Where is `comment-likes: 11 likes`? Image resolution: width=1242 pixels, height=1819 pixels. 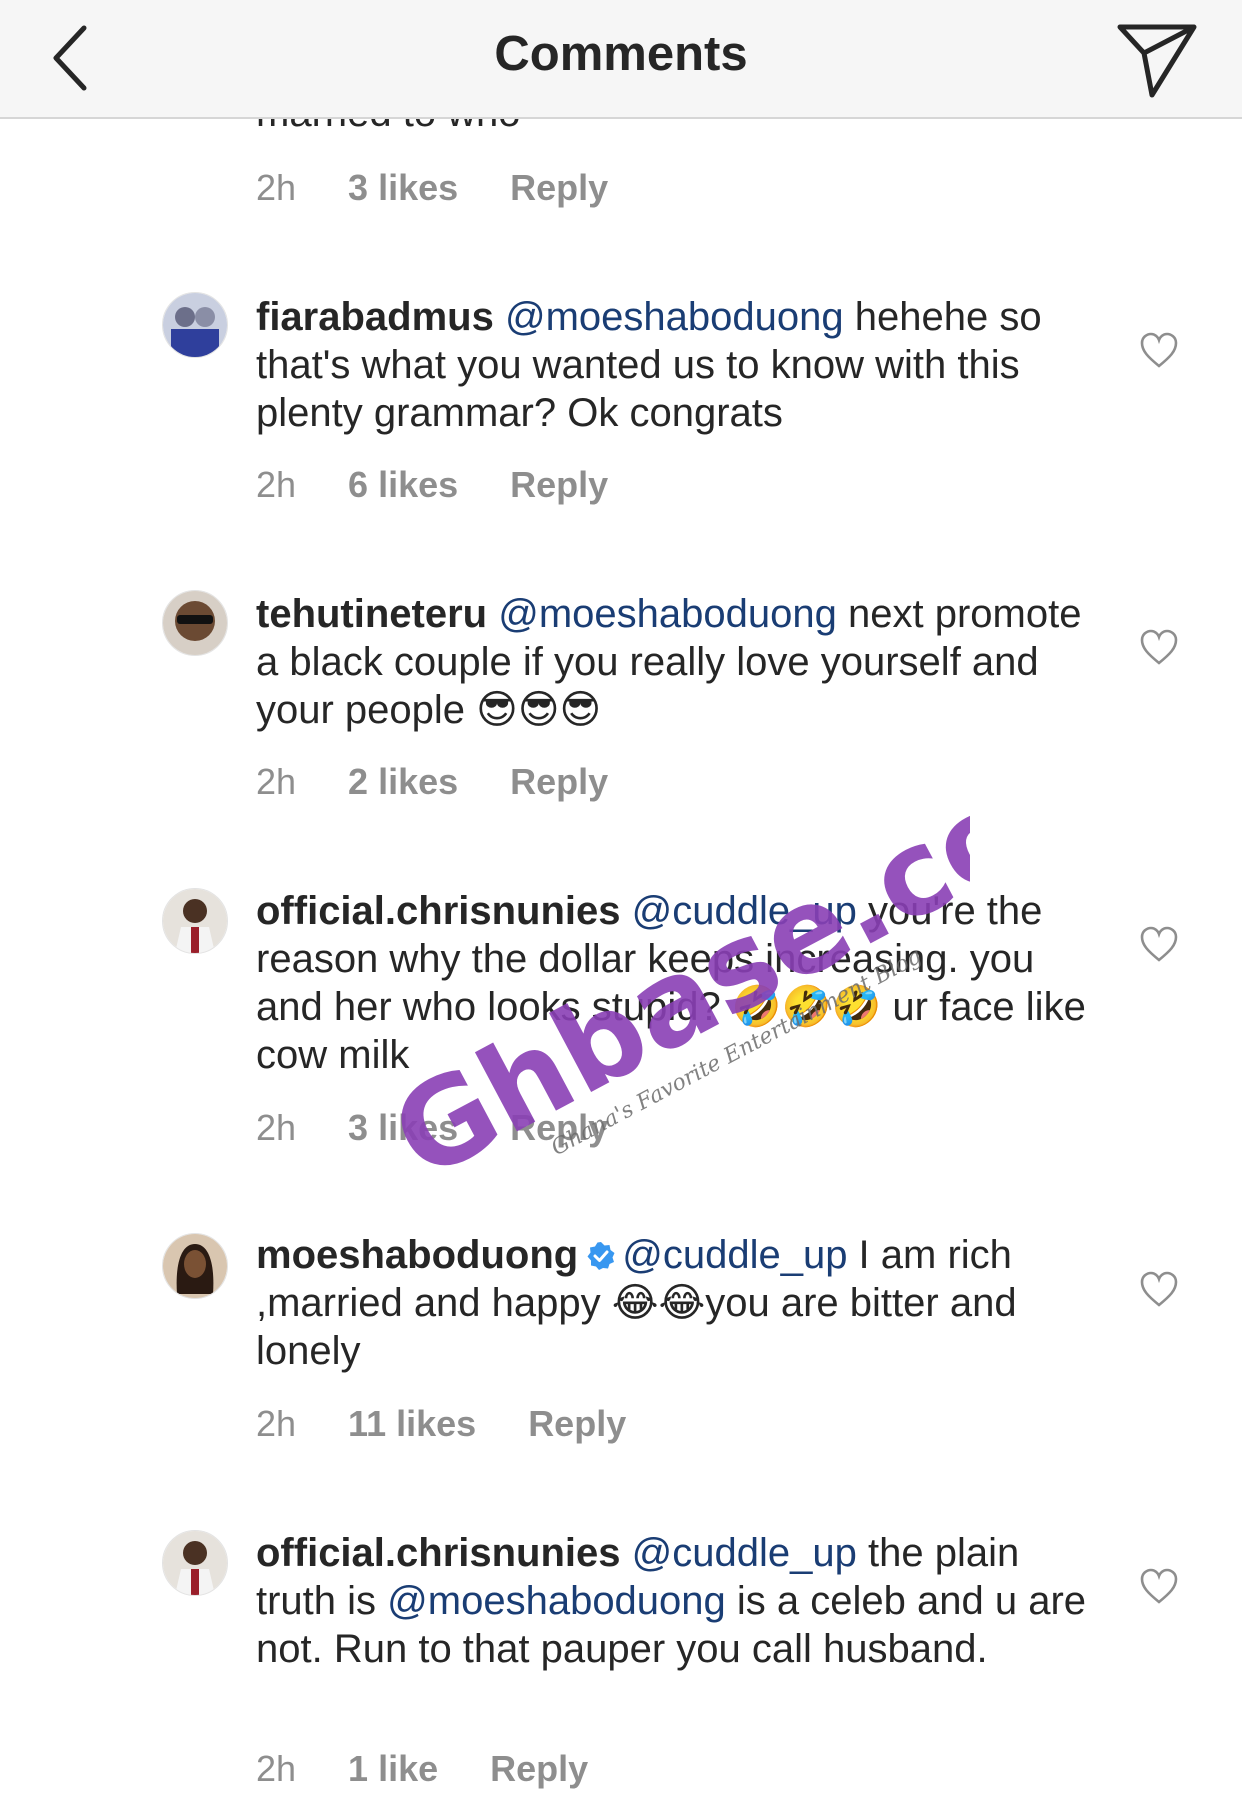 comment-likes: 11 likes is located at coordinates (412, 1424).